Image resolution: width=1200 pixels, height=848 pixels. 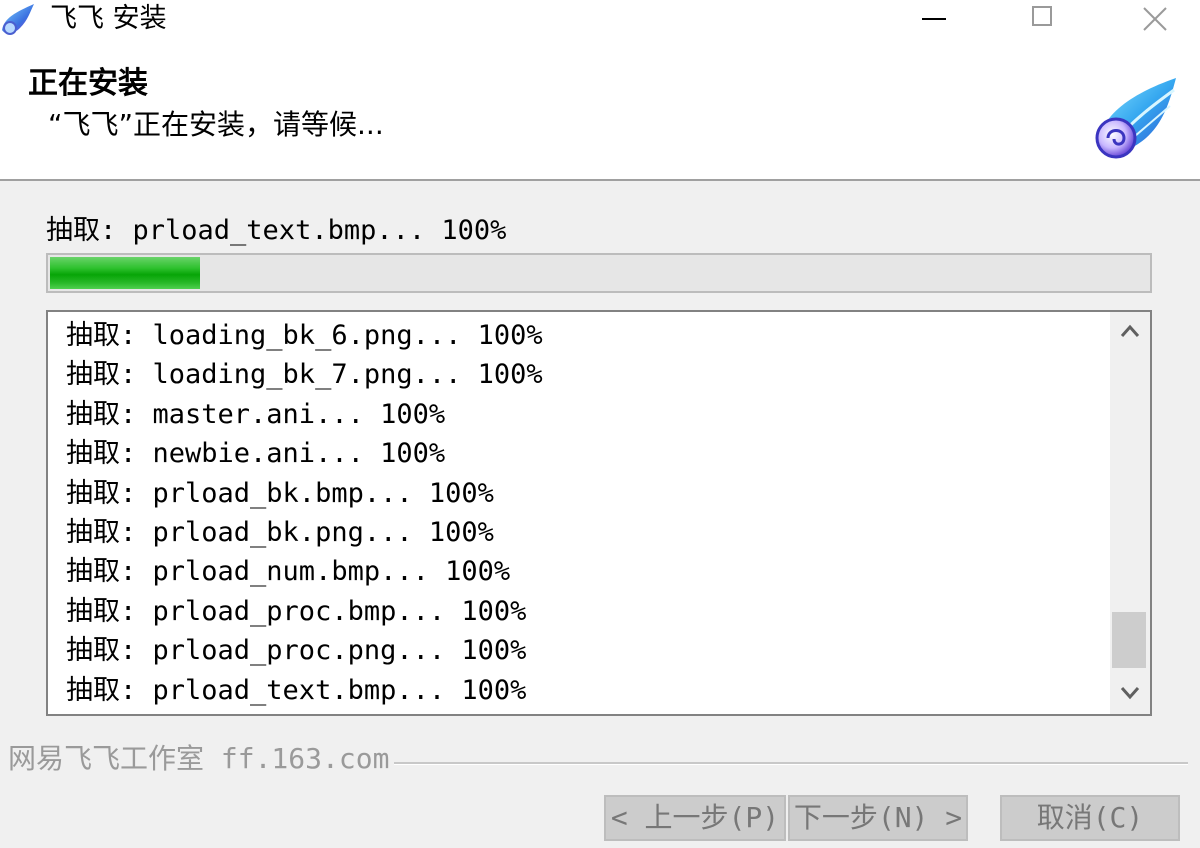 What do you see at coordinates (304, 335) in the screenshot?
I see `log-item: 抽取: loading_bk_6.png... 100%` at bounding box center [304, 335].